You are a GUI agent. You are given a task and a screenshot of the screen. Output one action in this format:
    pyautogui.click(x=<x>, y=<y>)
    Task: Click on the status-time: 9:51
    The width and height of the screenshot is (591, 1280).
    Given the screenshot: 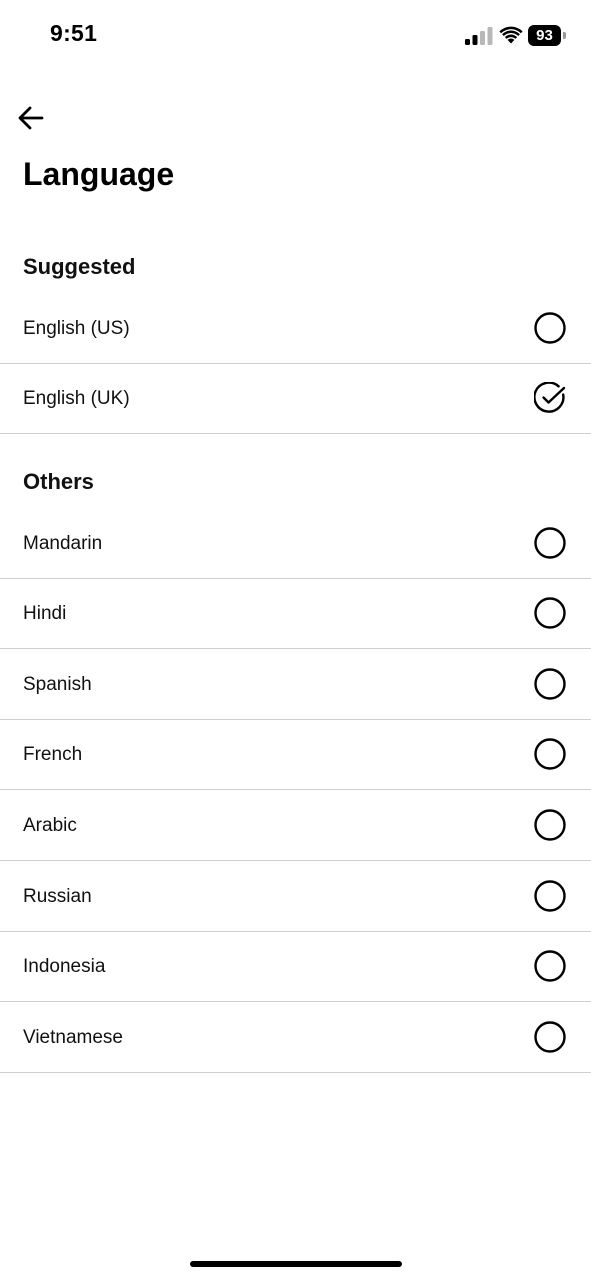 What is the action you would take?
    pyautogui.click(x=74, y=33)
    